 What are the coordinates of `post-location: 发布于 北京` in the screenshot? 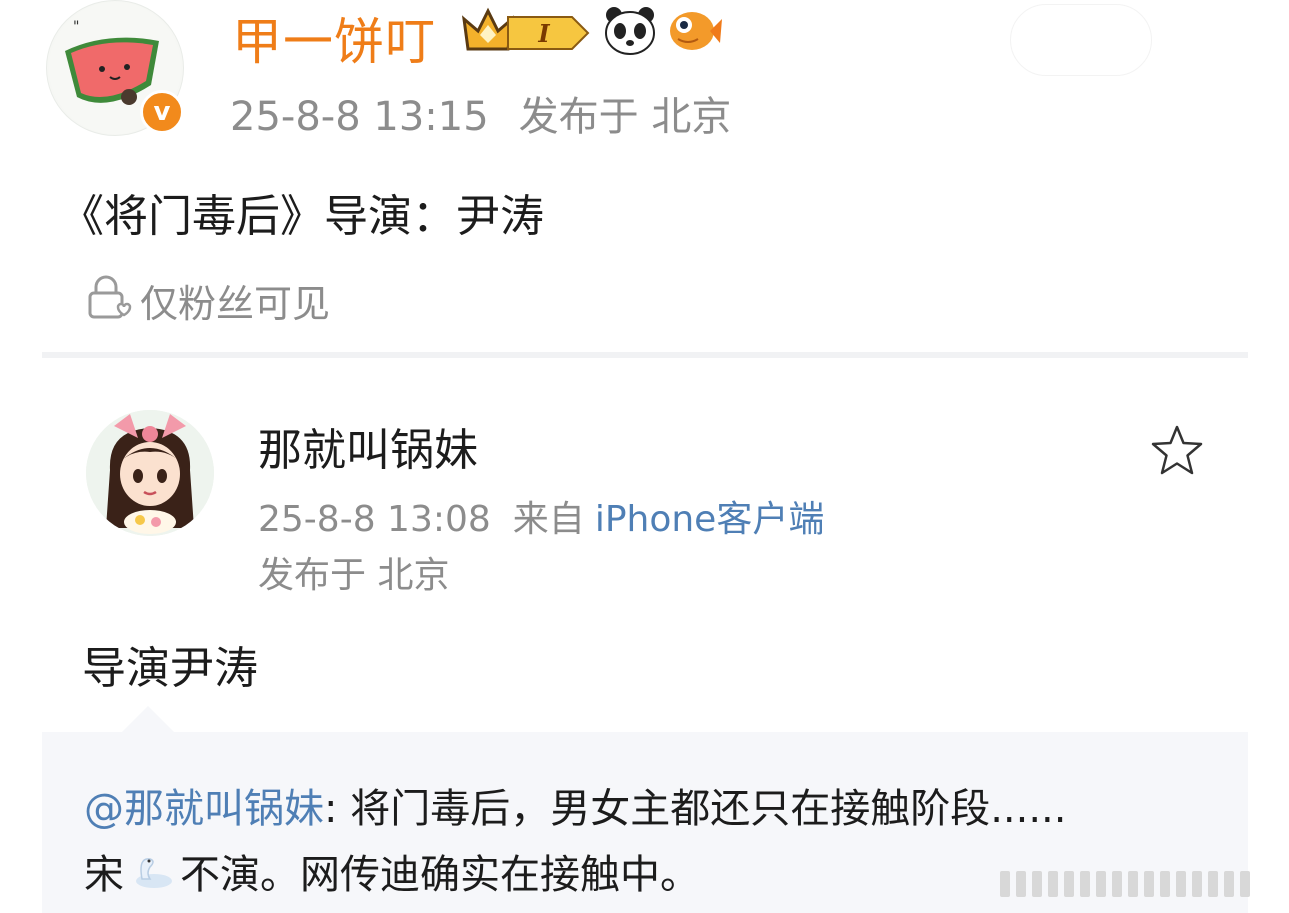 It's located at (625, 117).